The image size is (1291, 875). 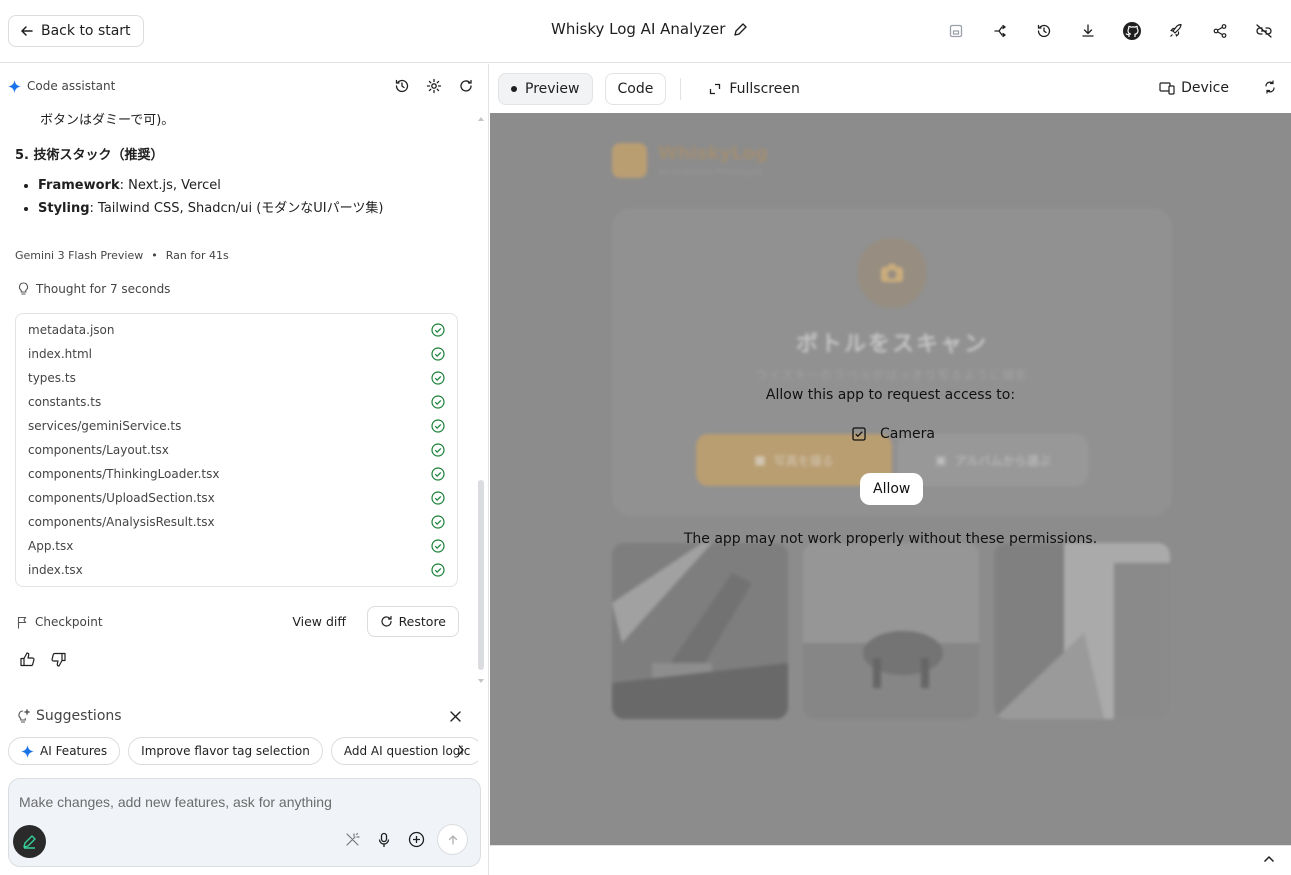 What do you see at coordinates (1167, 88) in the screenshot?
I see `devices-icon` at bounding box center [1167, 88].